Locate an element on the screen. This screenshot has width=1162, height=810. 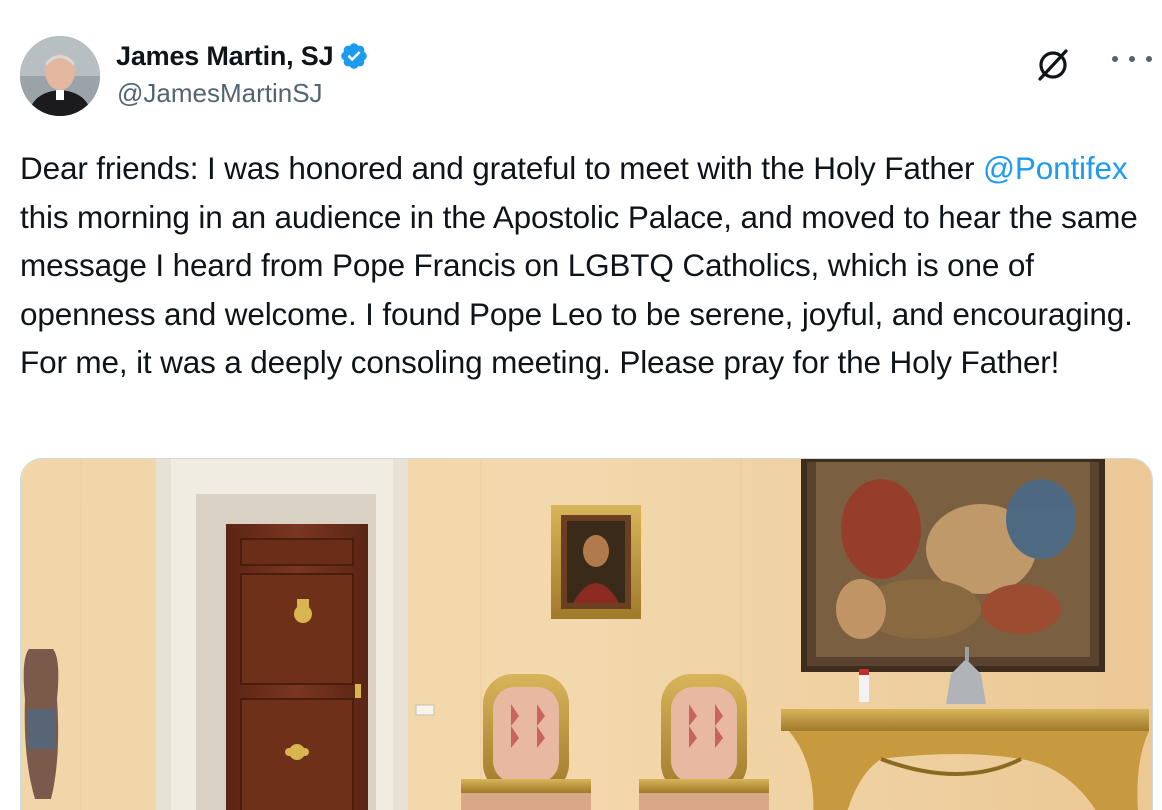
author-name-row: James Martin, SJ is located at coordinates (242, 56).